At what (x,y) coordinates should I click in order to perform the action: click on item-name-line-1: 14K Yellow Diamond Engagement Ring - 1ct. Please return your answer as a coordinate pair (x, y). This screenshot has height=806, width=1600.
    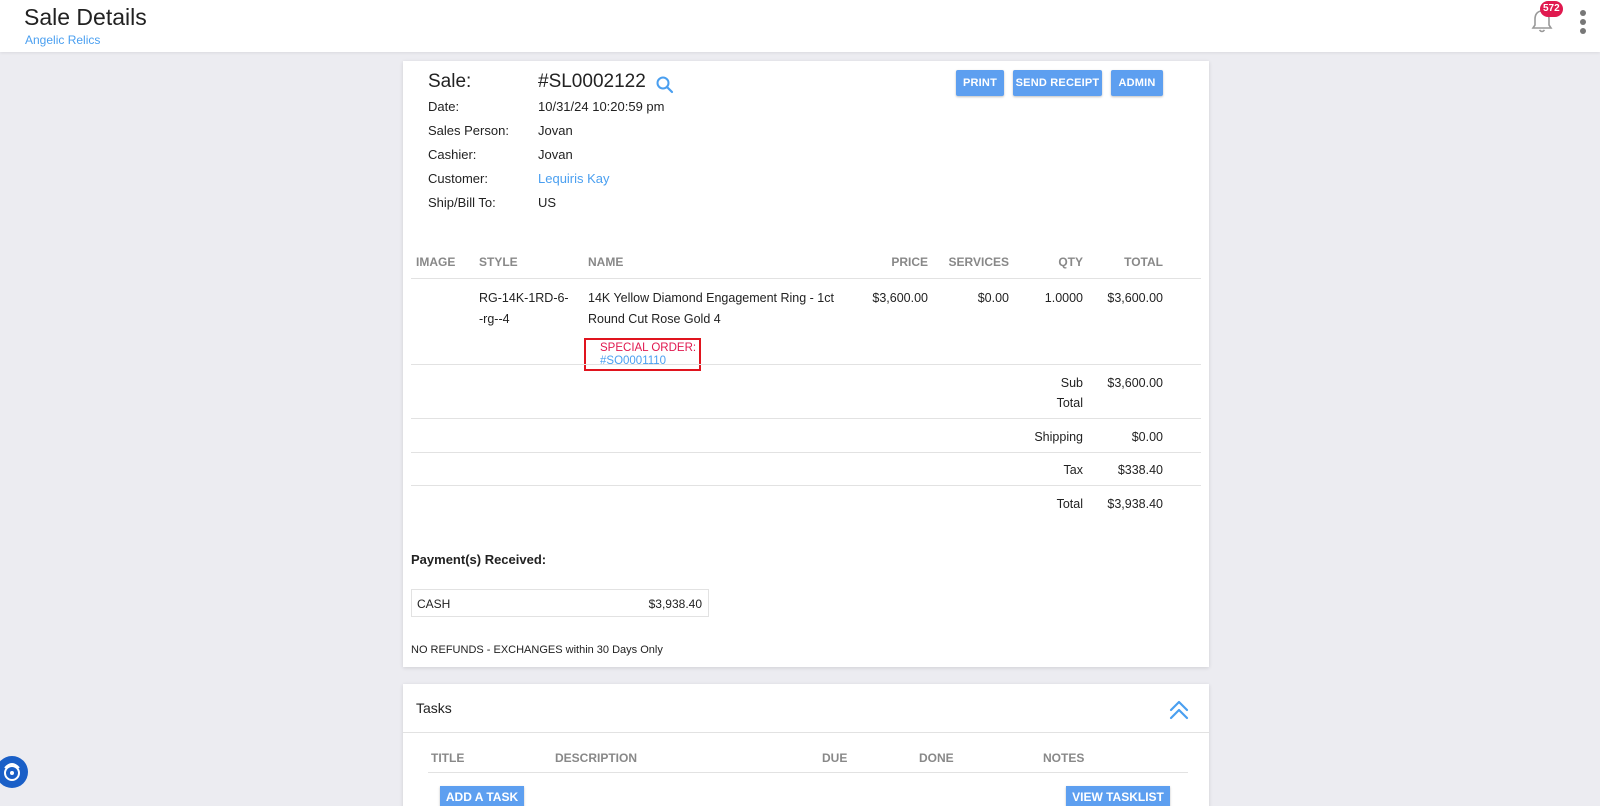
    Looking at the image, I should click on (711, 298).